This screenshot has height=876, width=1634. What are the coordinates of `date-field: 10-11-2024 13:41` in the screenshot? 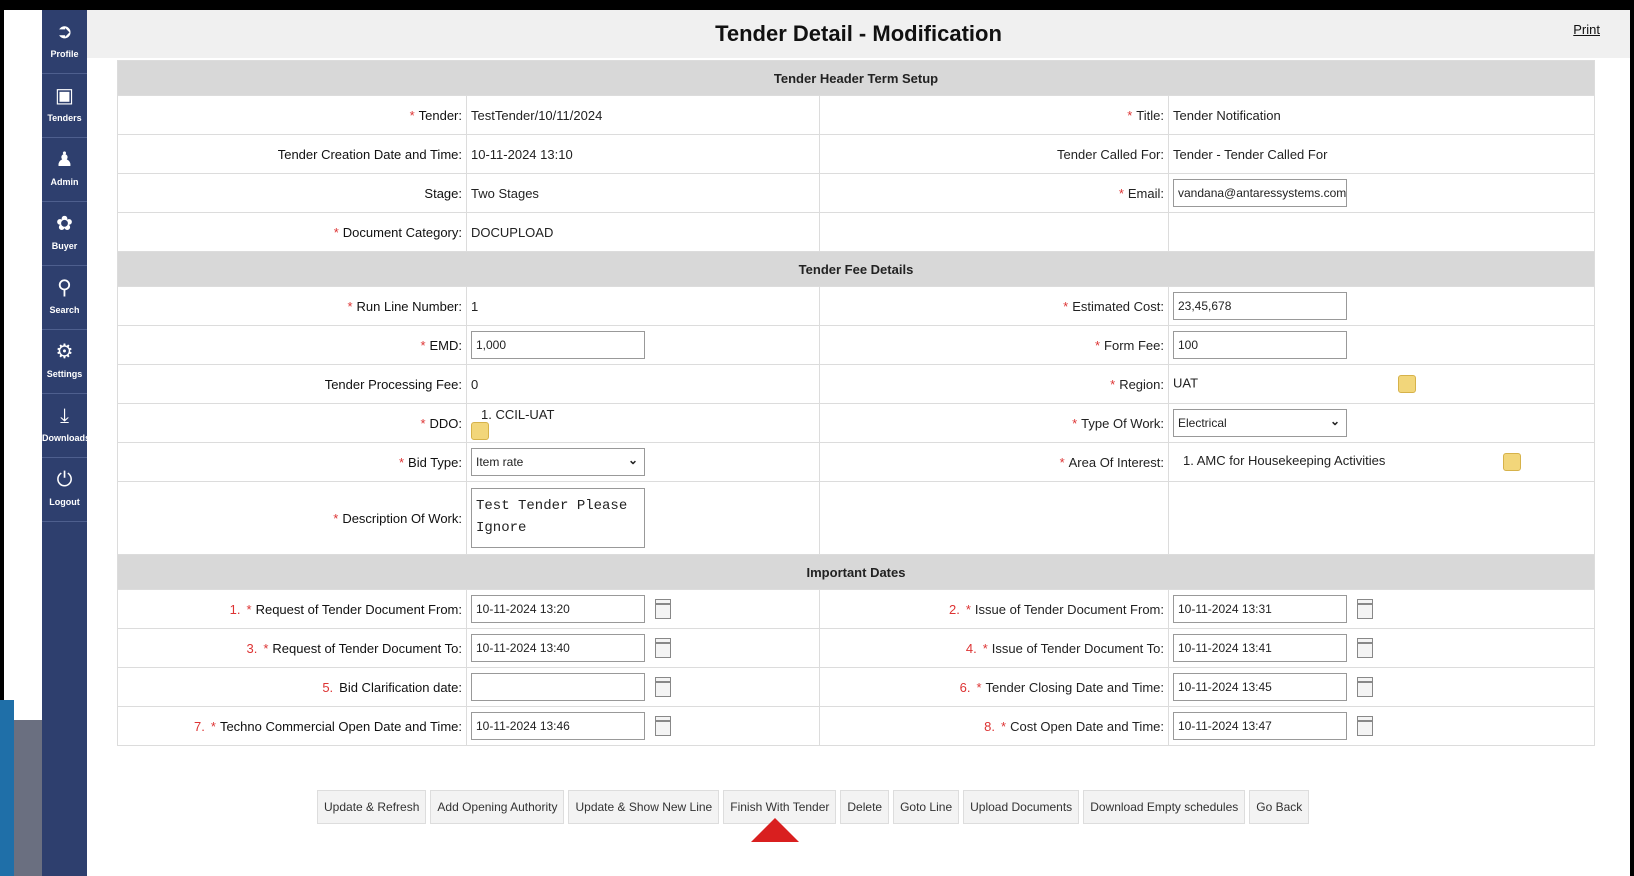 It's located at (1260, 648).